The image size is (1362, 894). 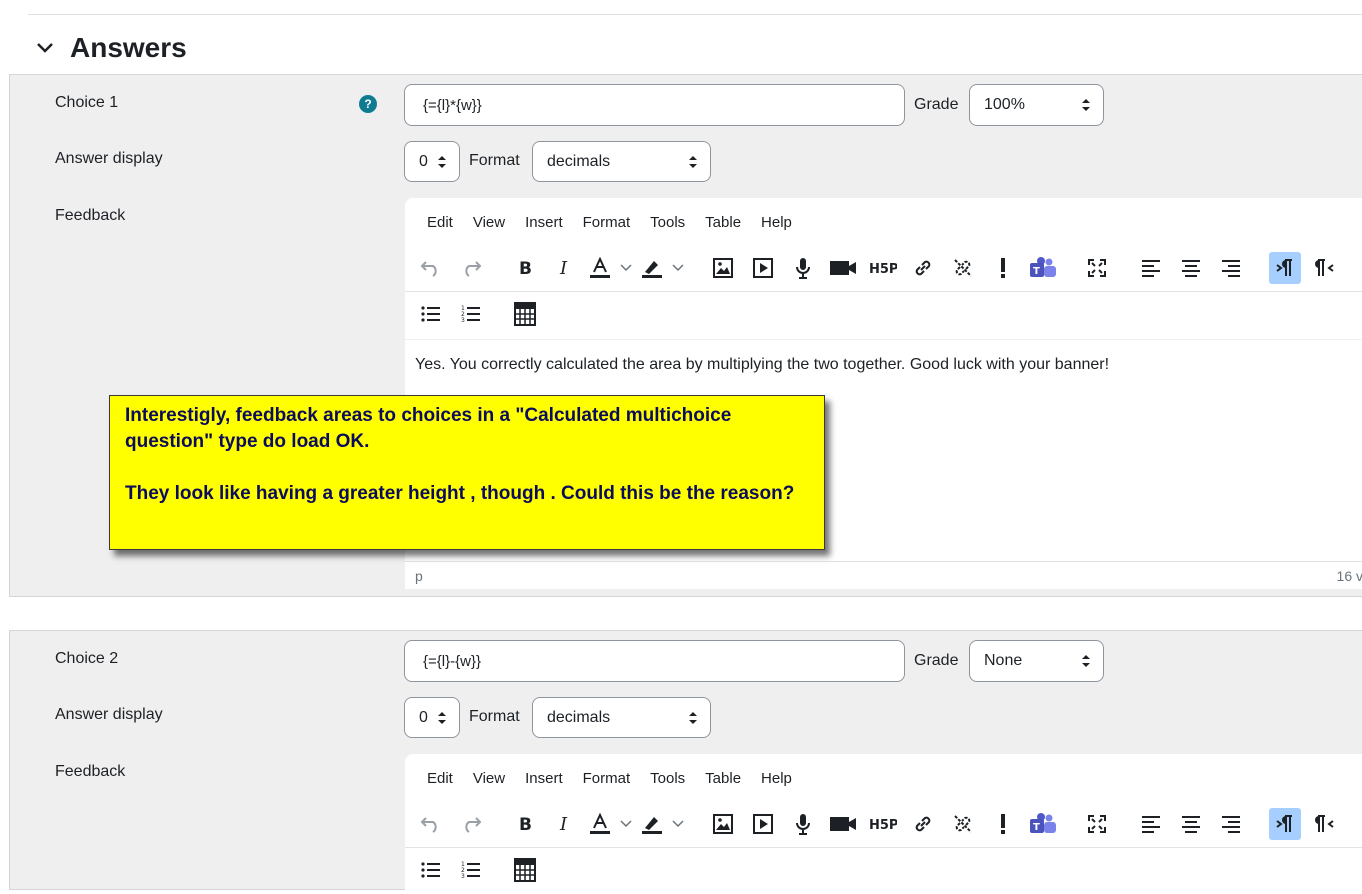 What do you see at coordinates (883, 847) in the screenshot?
I see `toolbar-divider` at bounding box center [883, 847].